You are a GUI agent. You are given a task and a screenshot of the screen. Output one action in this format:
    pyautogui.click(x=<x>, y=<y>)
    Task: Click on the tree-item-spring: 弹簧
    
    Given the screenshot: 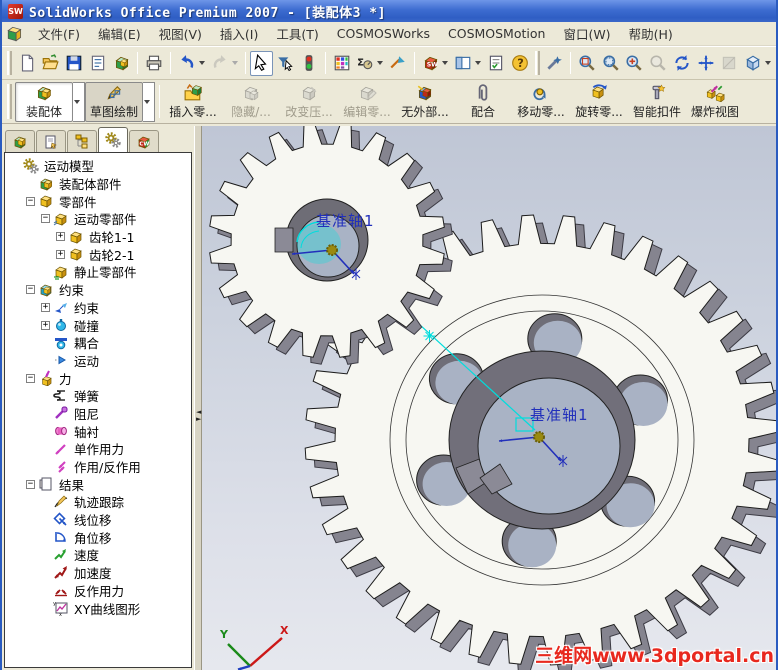 What is the action you would take?
    pyautogui.click(x=100, y=396)
    